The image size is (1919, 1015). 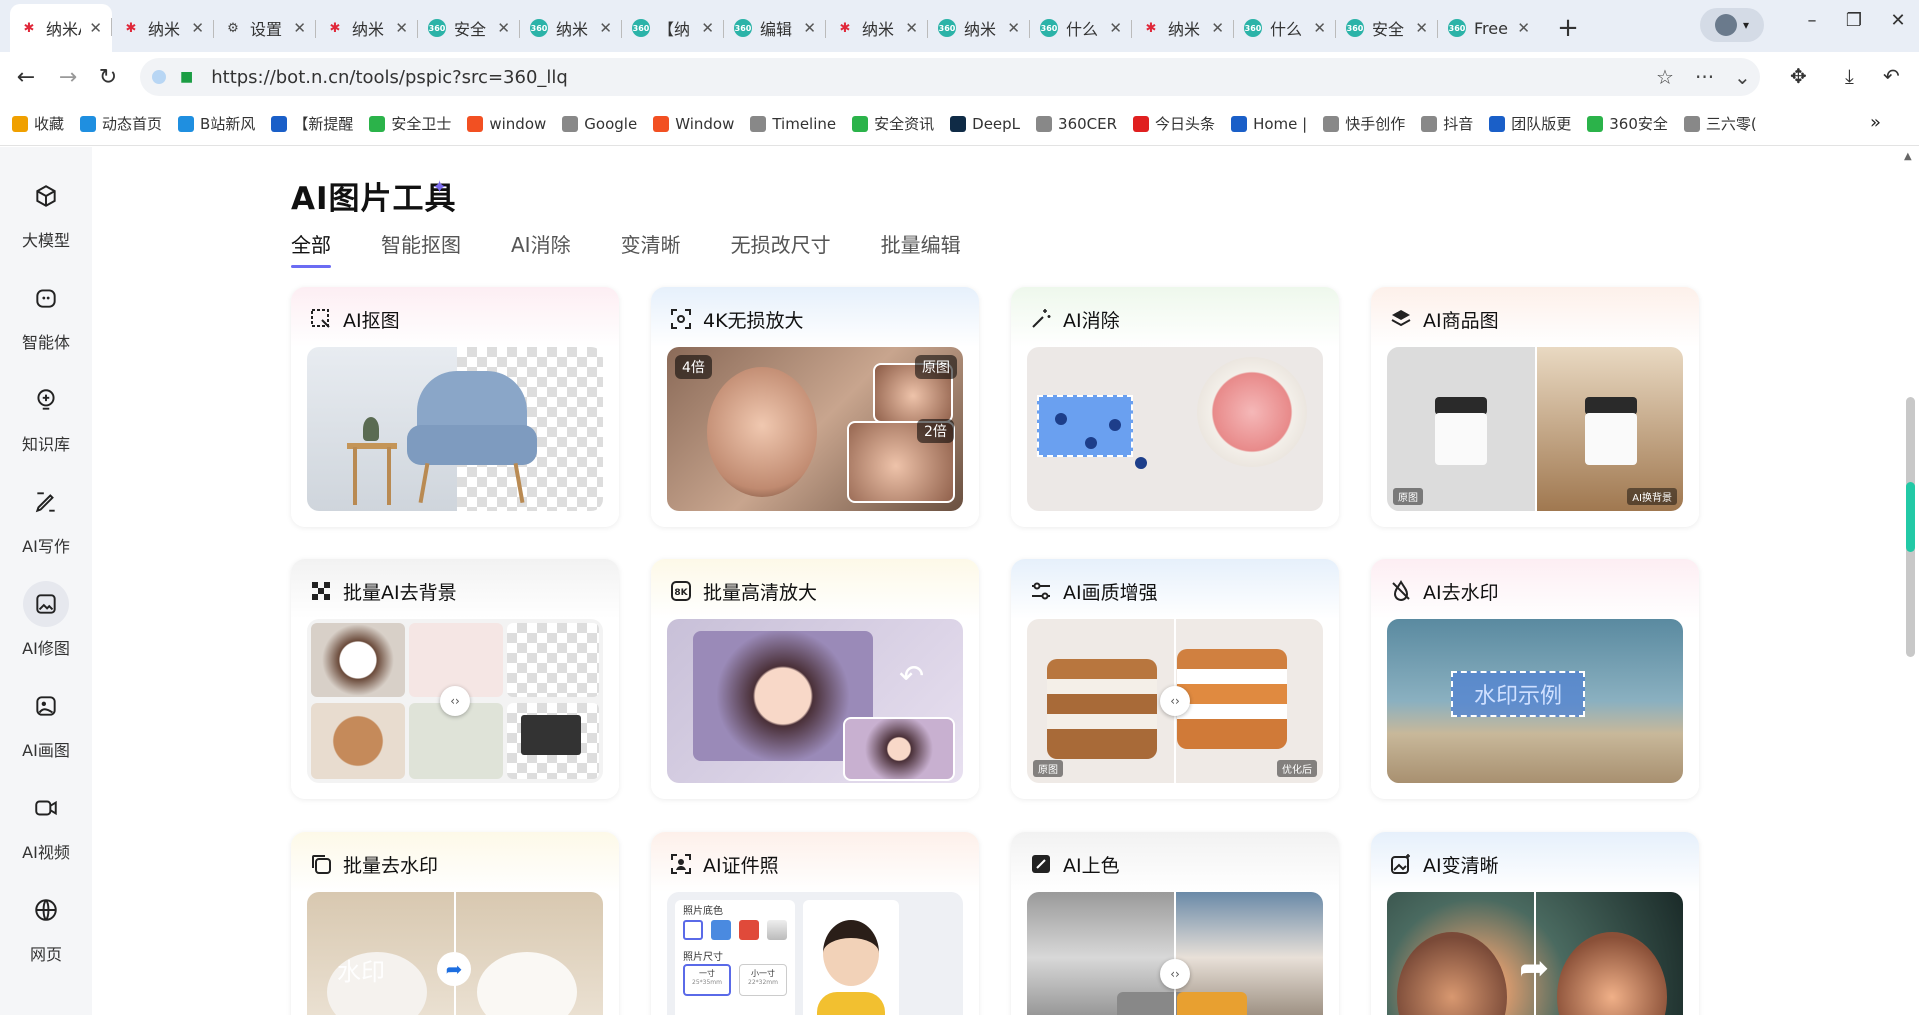 I want to click on sidebar-item: AI视频, so click(x=46, y=824).